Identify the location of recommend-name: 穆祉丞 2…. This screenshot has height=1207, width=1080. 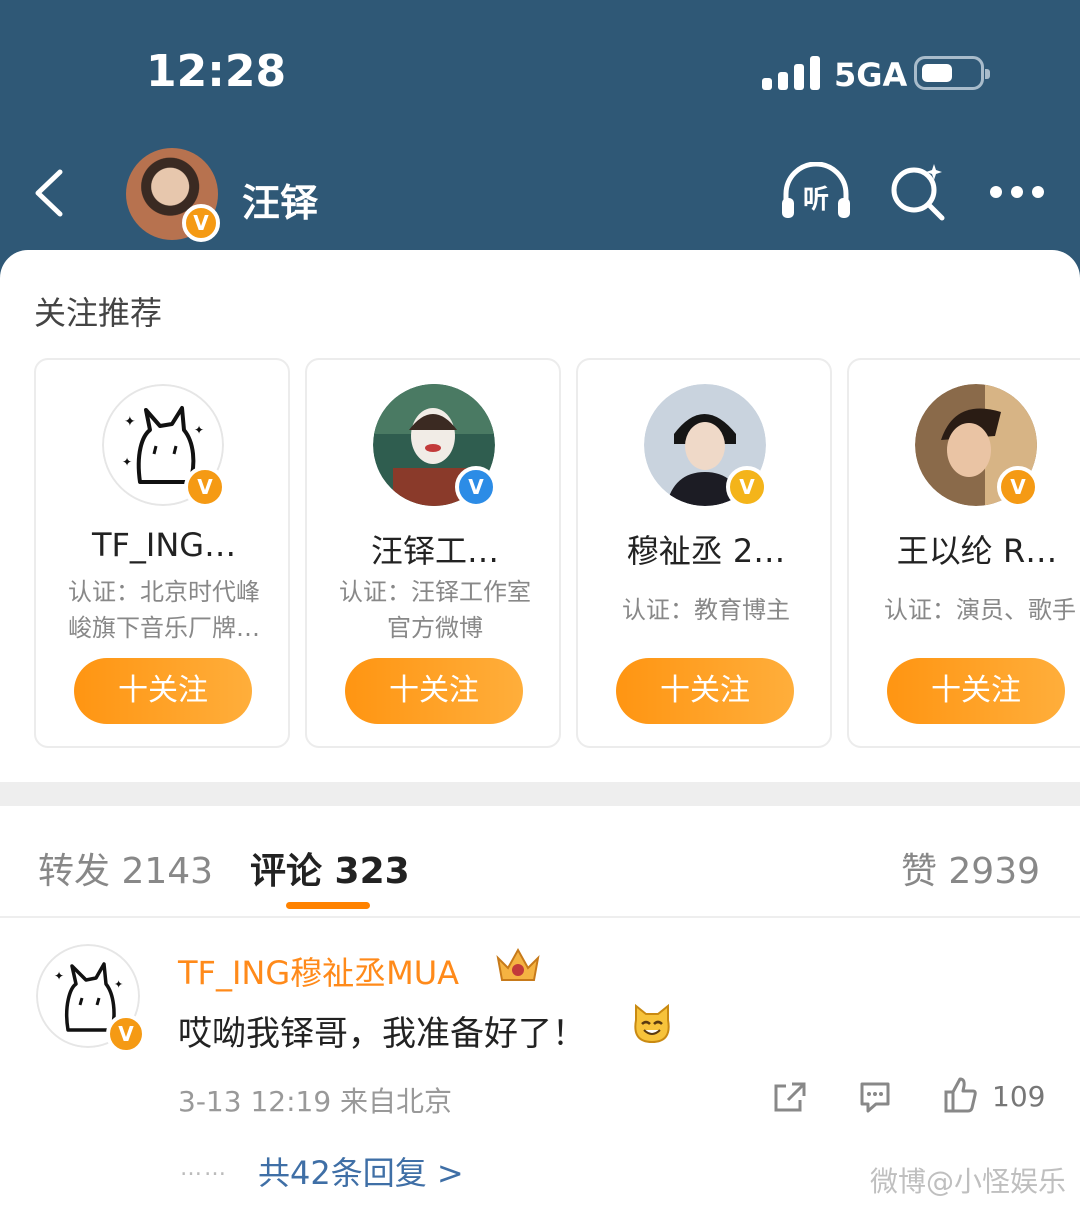
(706, 551).